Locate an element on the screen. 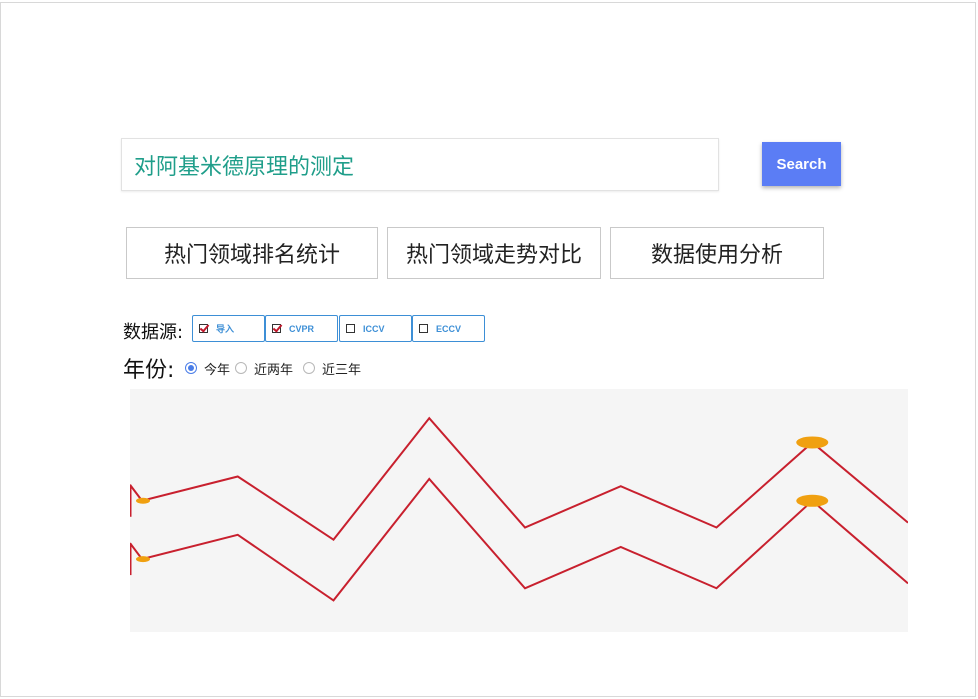  datasource-option-iccv: ICCV is located at coordinates (375, 328).